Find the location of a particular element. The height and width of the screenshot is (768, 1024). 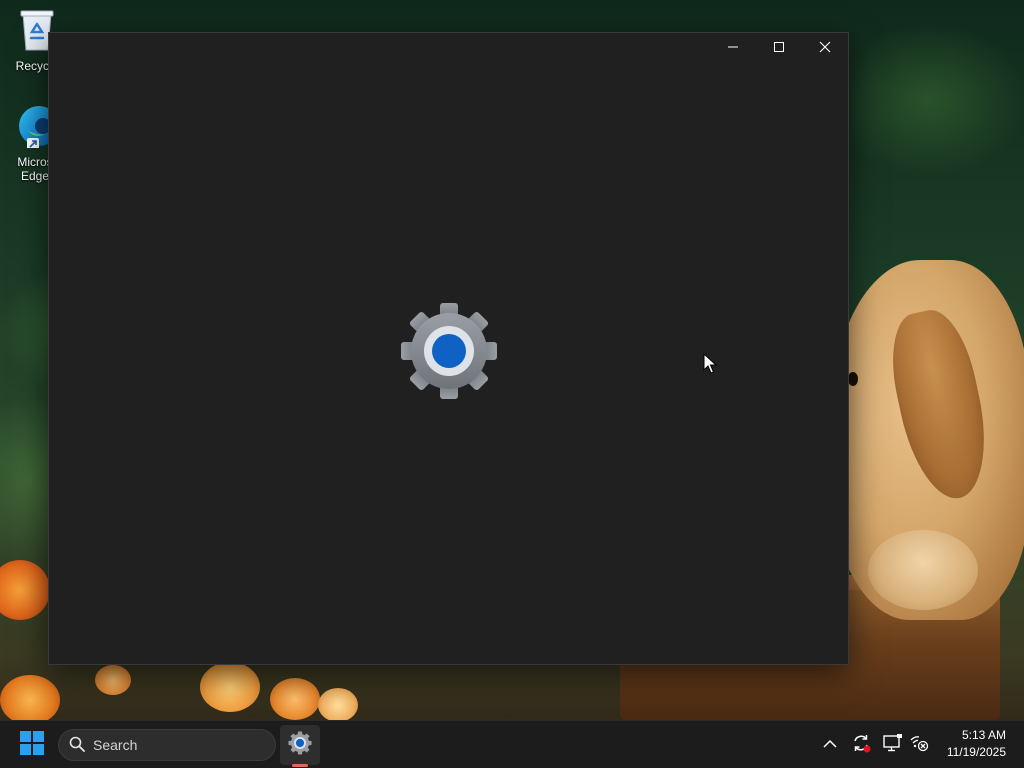

display-icon is located at coordinates (893, 745).